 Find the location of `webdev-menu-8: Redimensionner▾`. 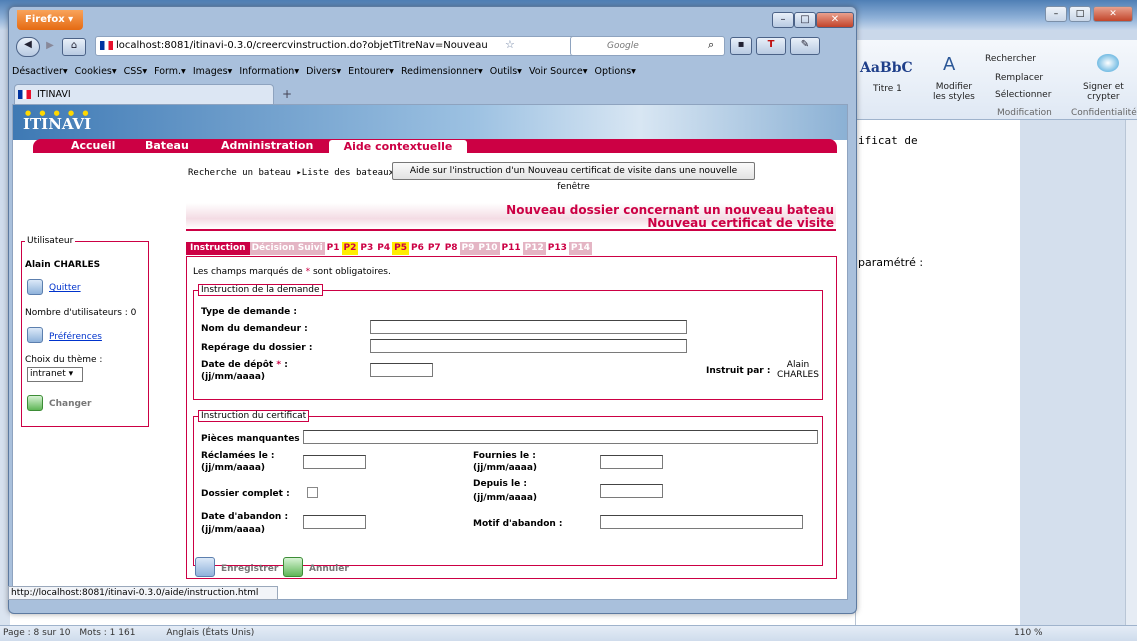

webdev-menu-8: Redimensionner▾ is located at coordinates (442, 71).